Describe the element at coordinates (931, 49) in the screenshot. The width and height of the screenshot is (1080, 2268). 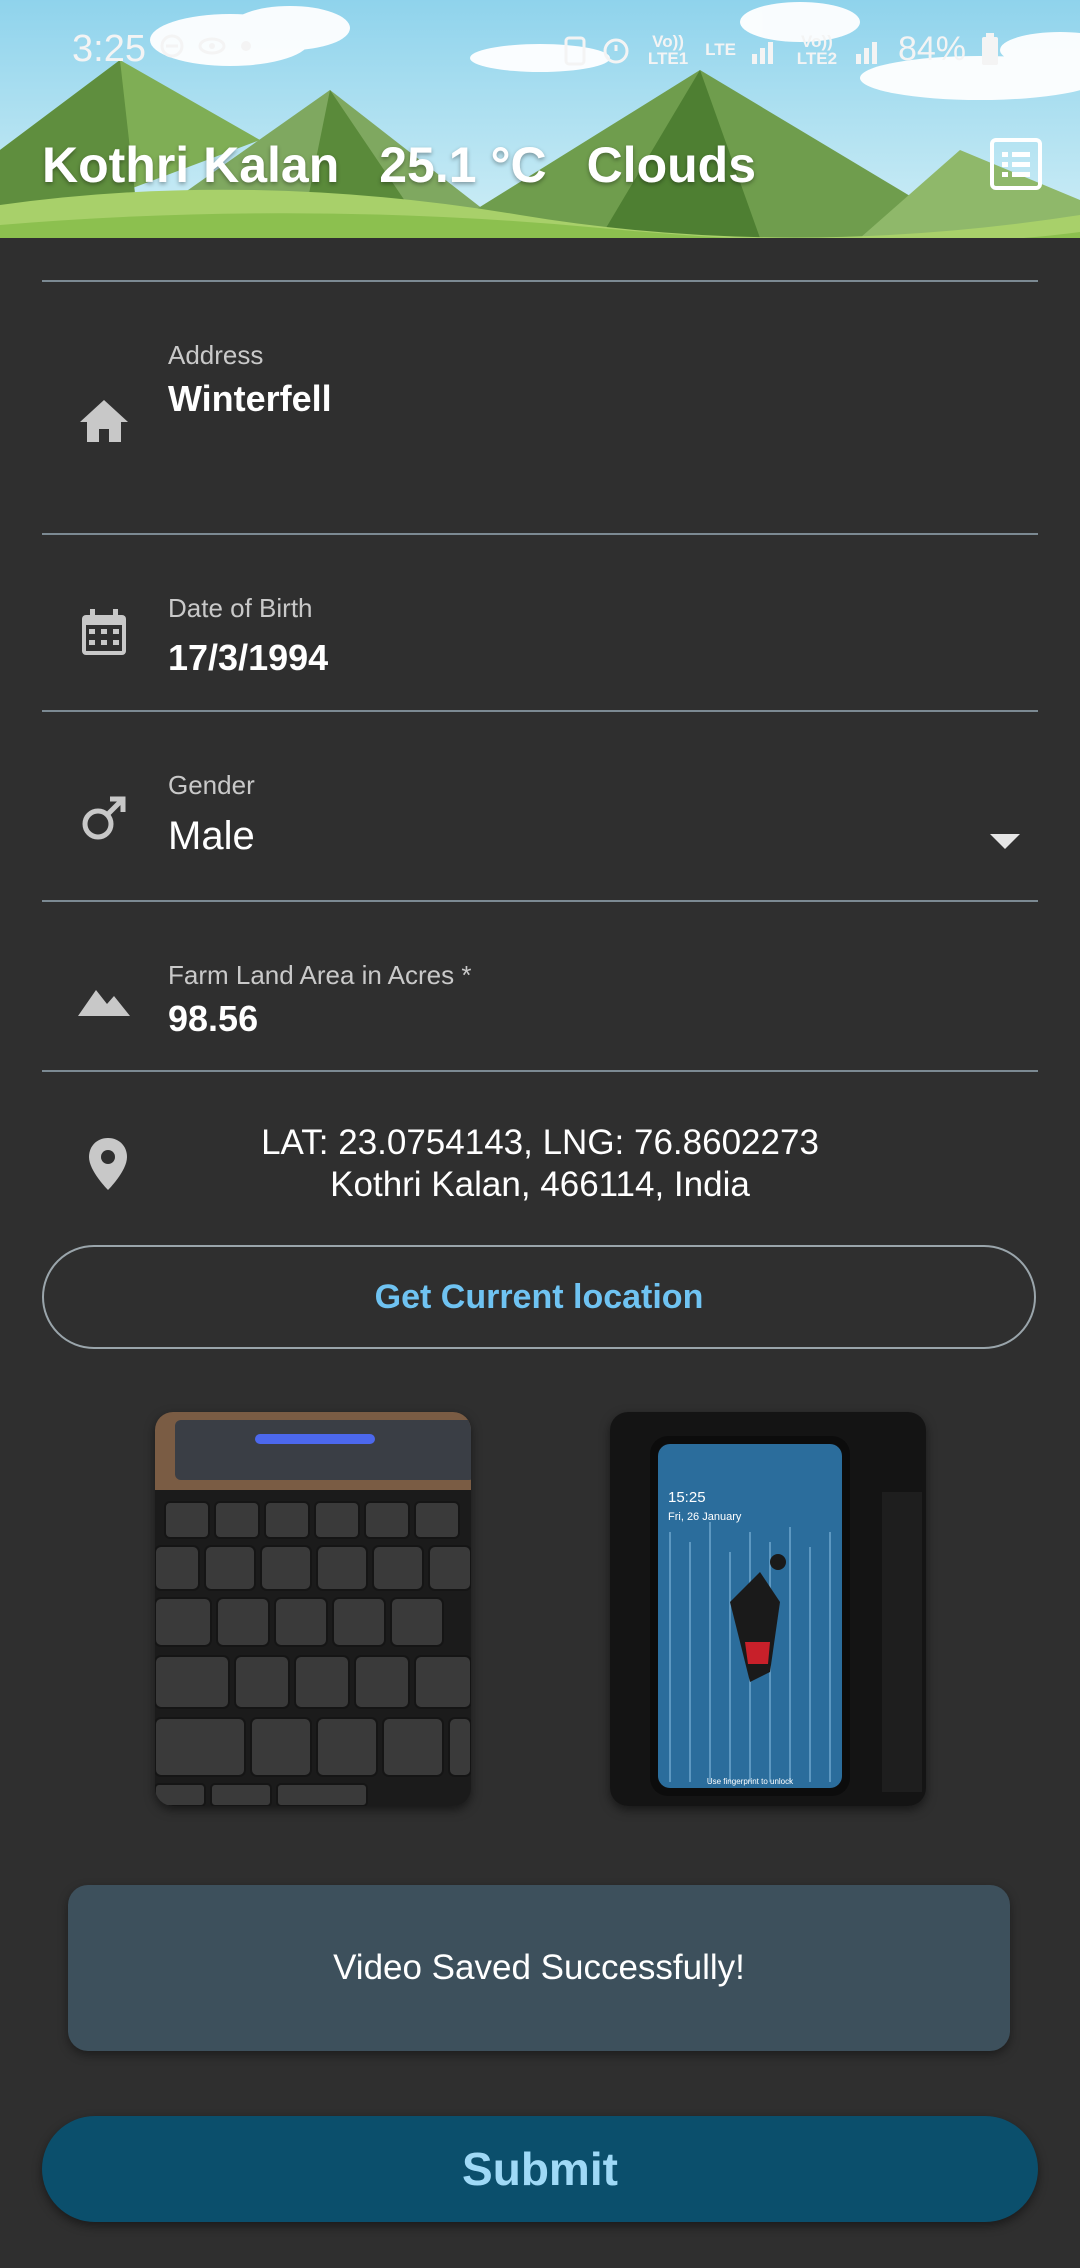
I see `battery-percent: 84%` at that location.